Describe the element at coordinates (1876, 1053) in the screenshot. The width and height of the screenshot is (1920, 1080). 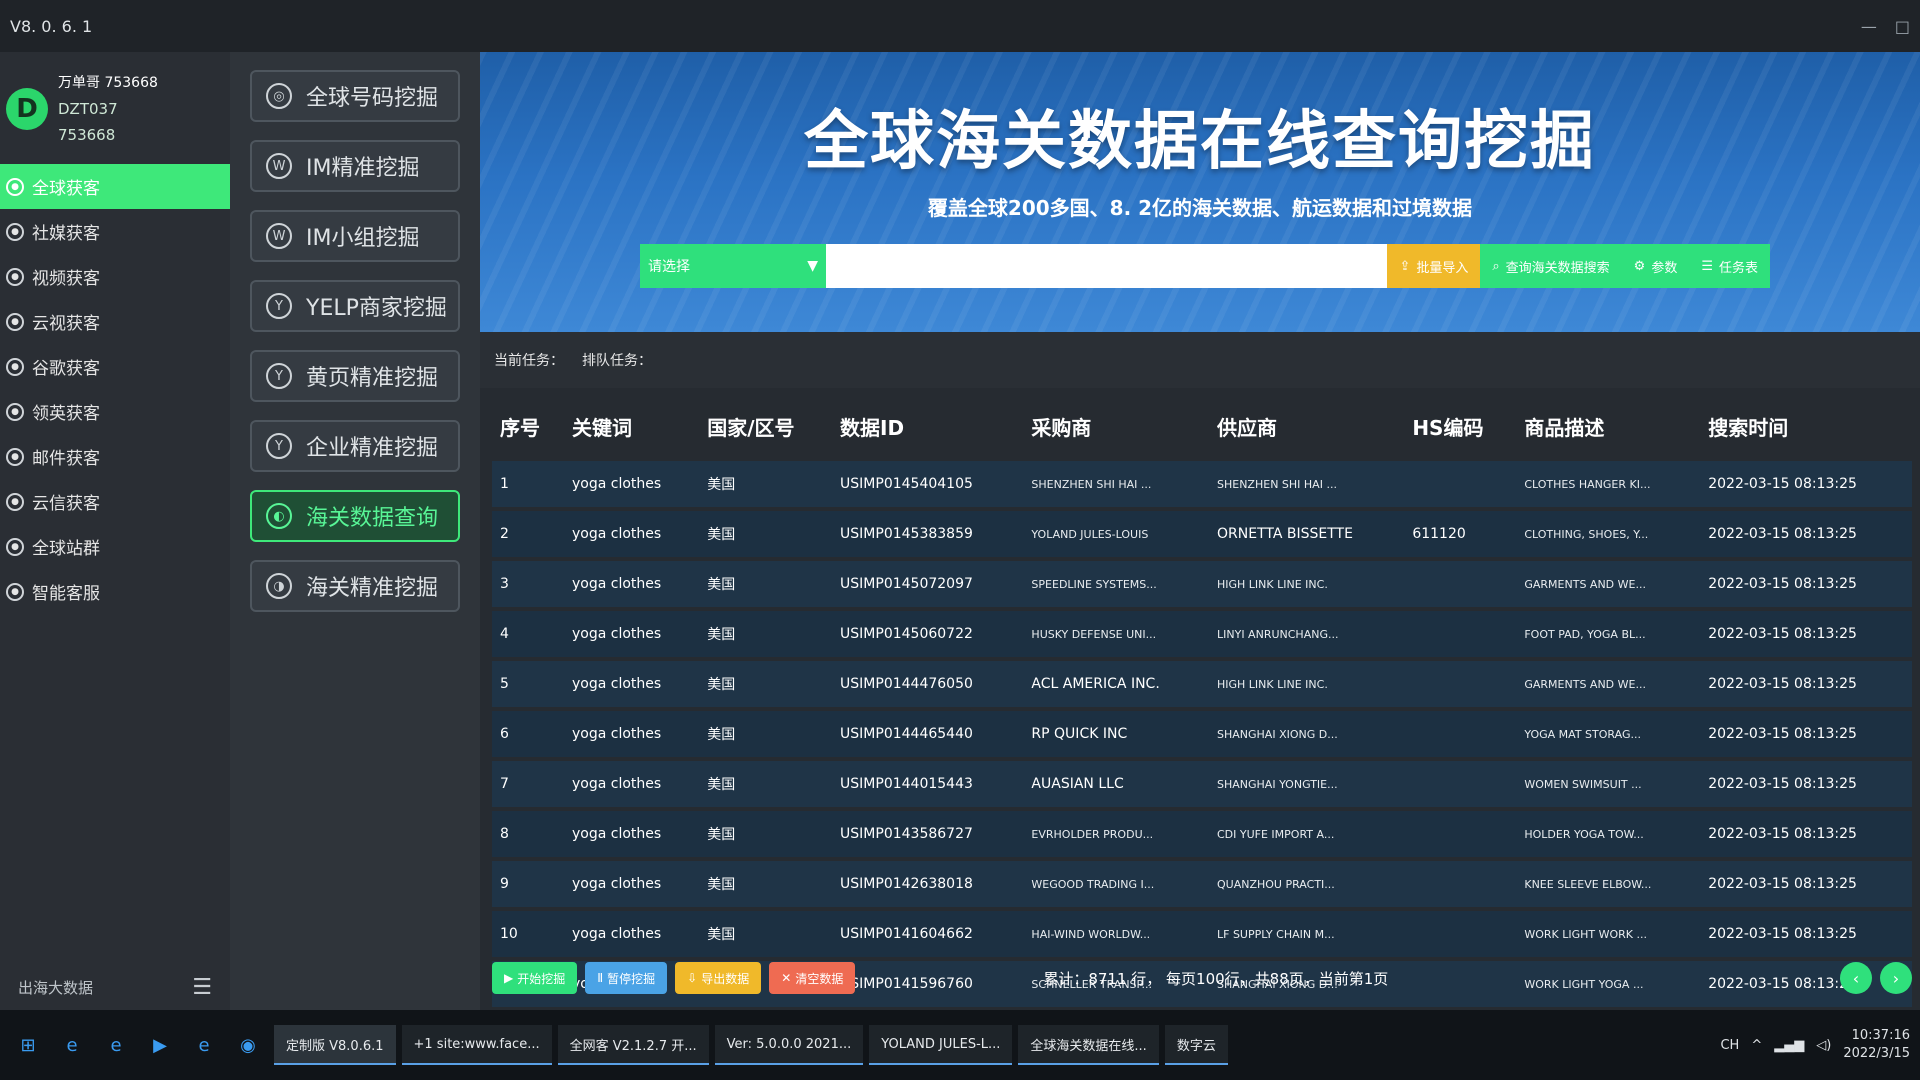
I see `clock-date: 2022/3/15` at that location.